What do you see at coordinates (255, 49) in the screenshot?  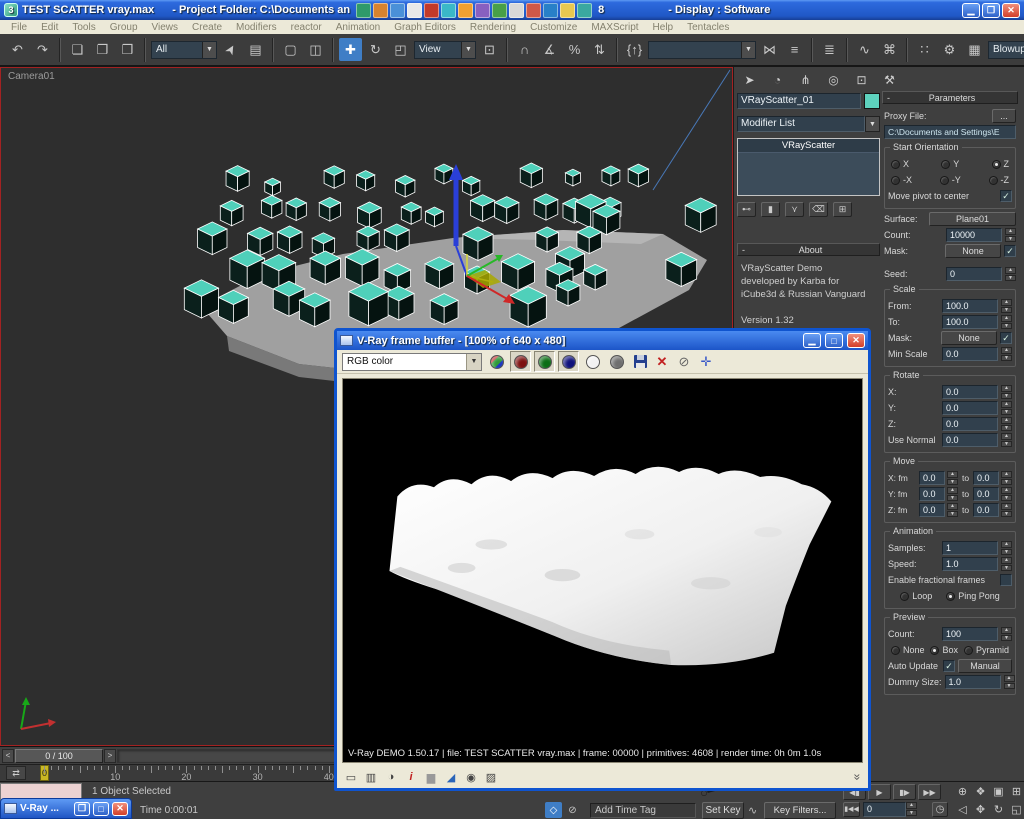 I see `select-by-name-button: ▤` at bounding box center [255, 49].